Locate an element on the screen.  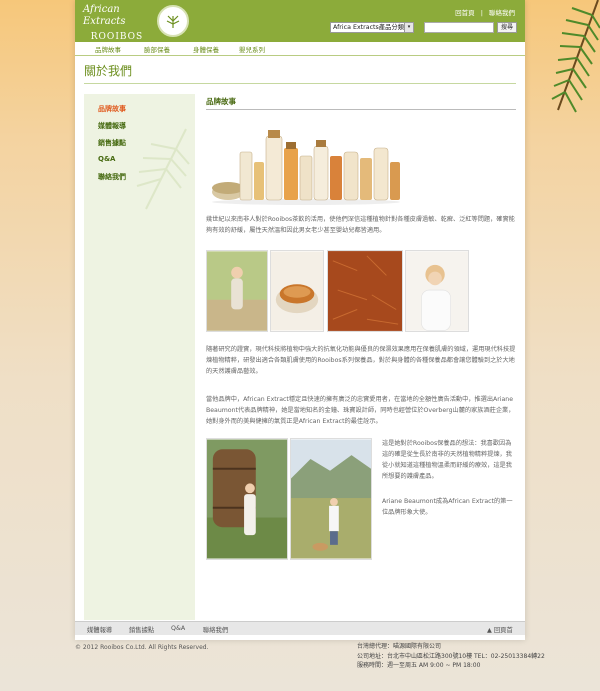
home-link: 回首頁 is located at coordinates (465, 13).